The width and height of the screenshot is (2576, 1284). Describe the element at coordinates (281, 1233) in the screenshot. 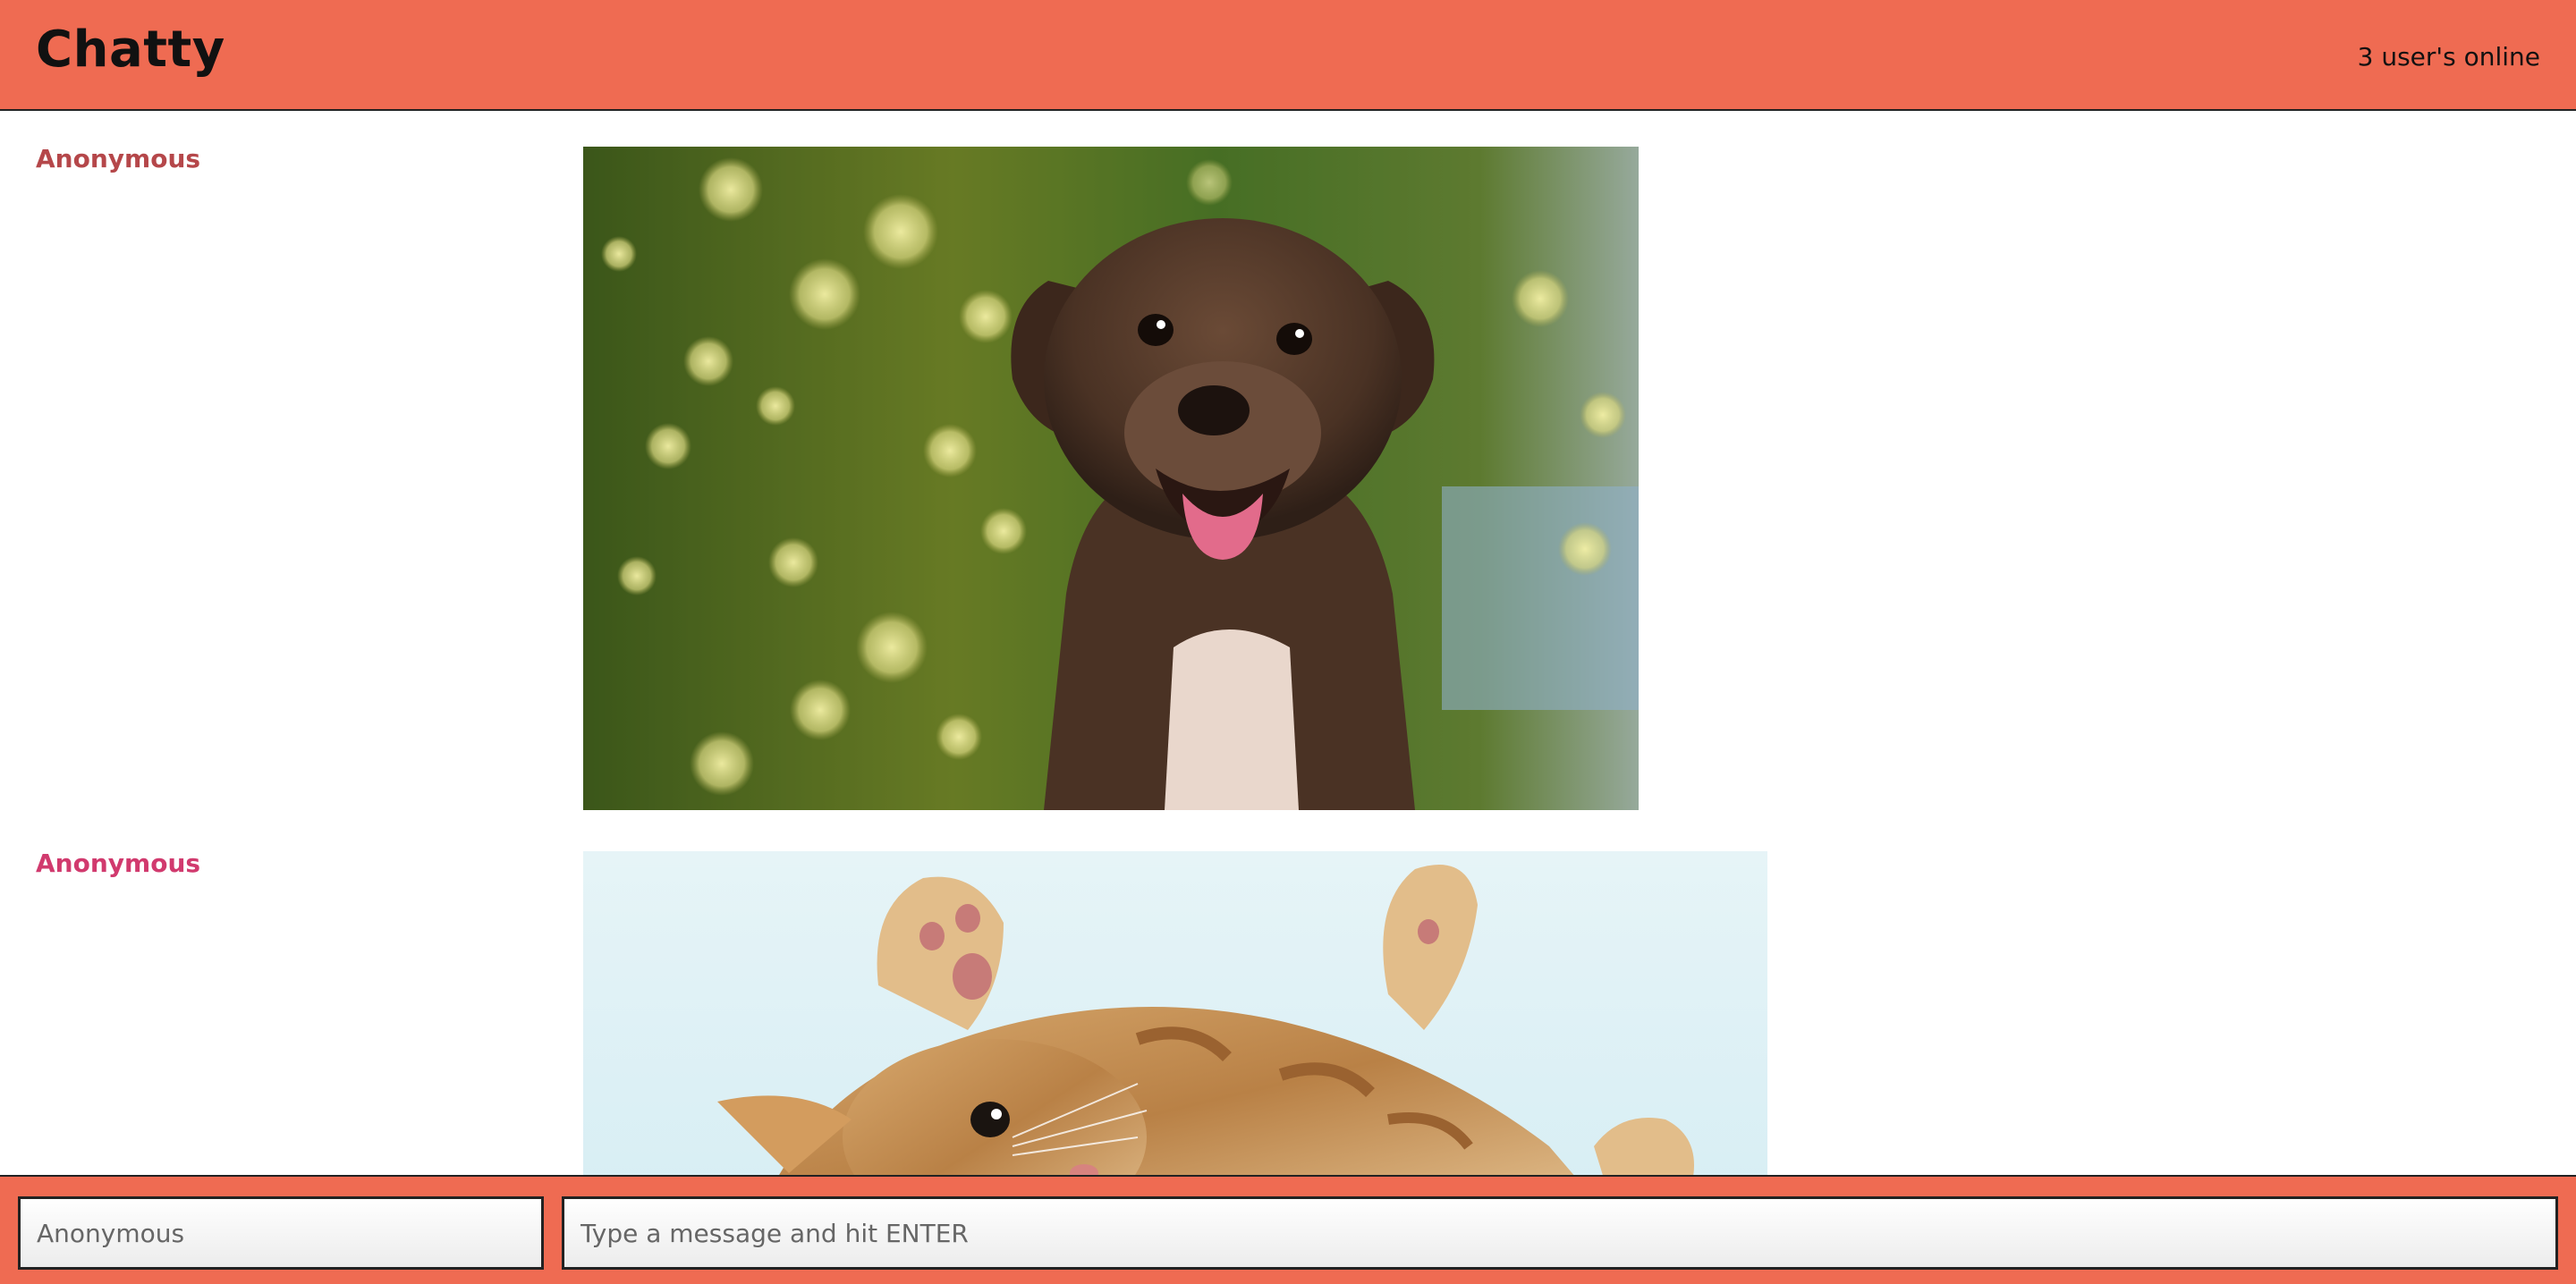

I see `username-input` at that location.